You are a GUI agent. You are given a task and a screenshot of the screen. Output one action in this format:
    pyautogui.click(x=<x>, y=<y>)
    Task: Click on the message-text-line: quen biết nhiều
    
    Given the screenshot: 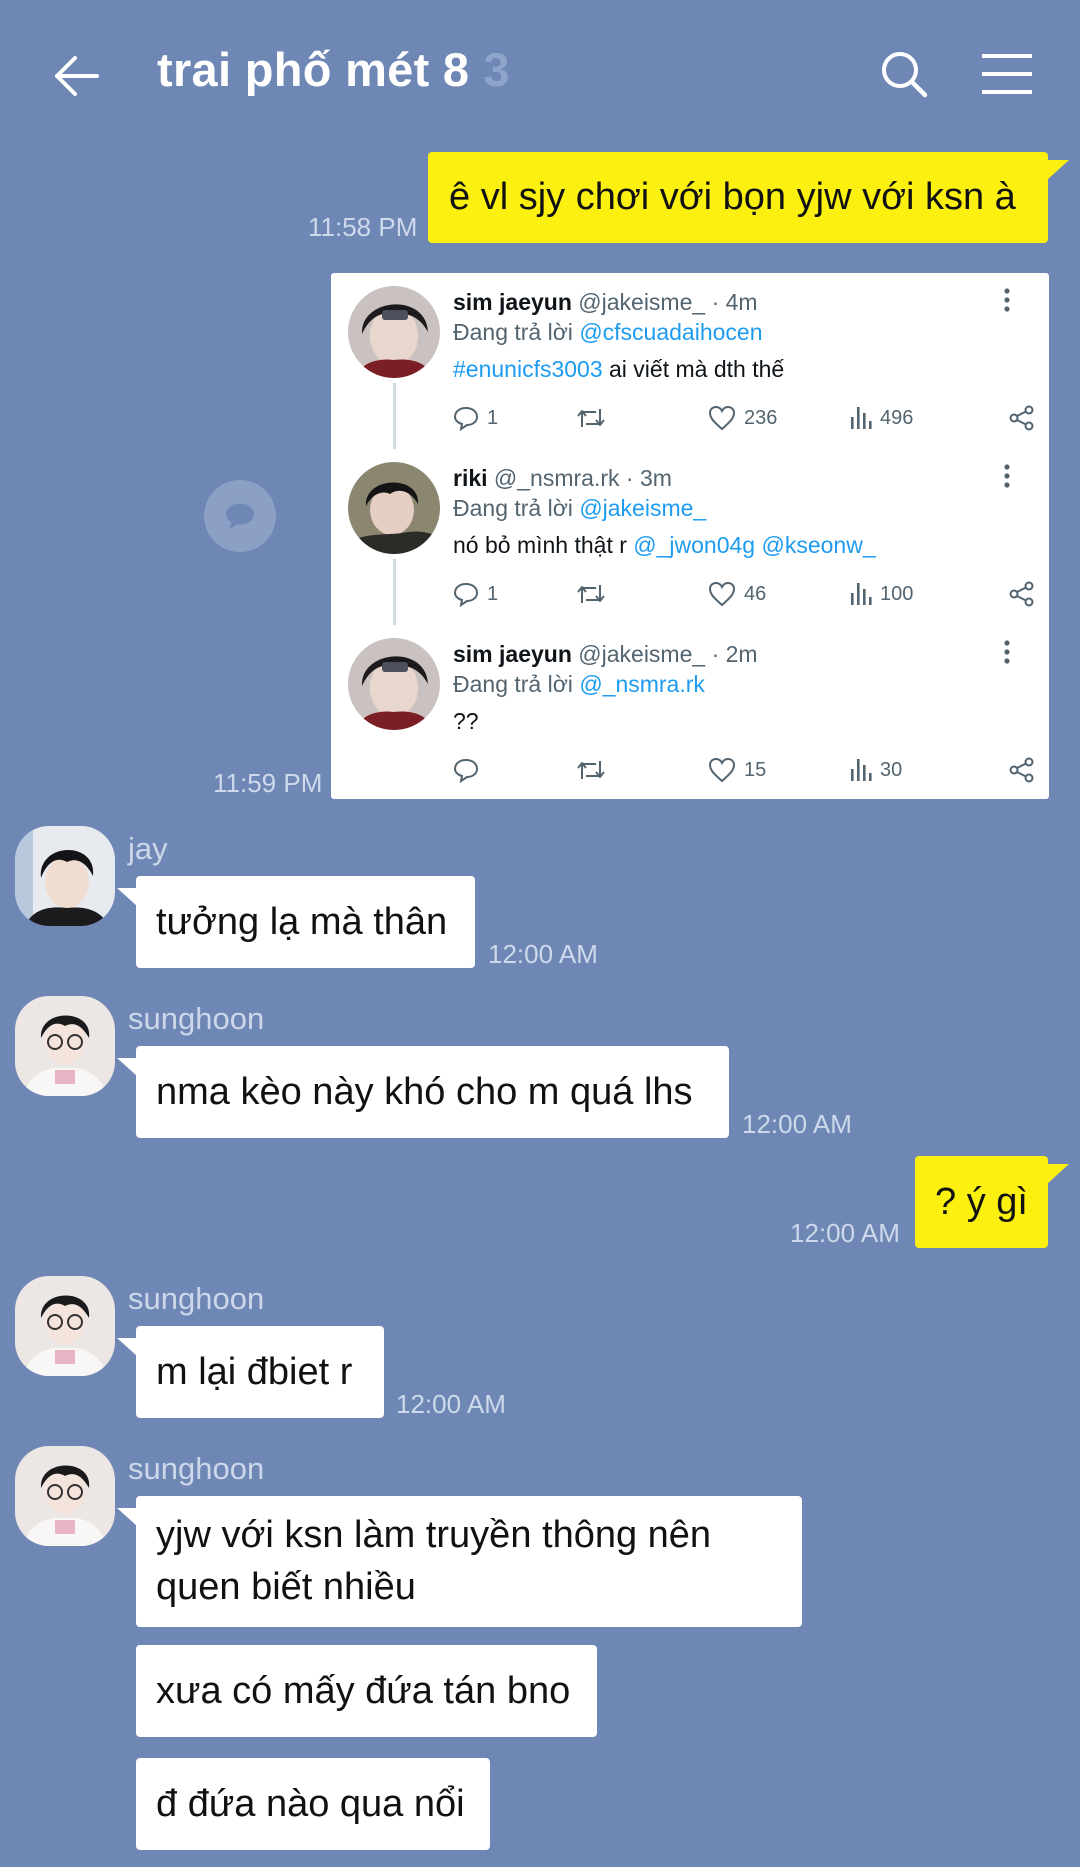 What is the action you would take?
    pyautogui.click(x=286, y=1587)
    